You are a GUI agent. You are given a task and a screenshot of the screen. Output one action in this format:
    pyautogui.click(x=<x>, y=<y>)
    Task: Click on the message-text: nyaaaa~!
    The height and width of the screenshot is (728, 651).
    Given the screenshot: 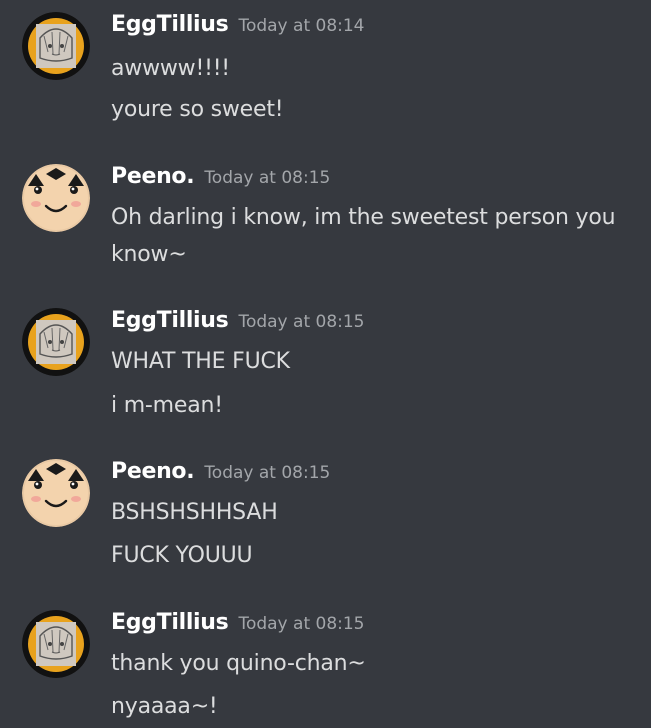 What is the action you would take?
    pyautogui.click(x=164, y=706)
    